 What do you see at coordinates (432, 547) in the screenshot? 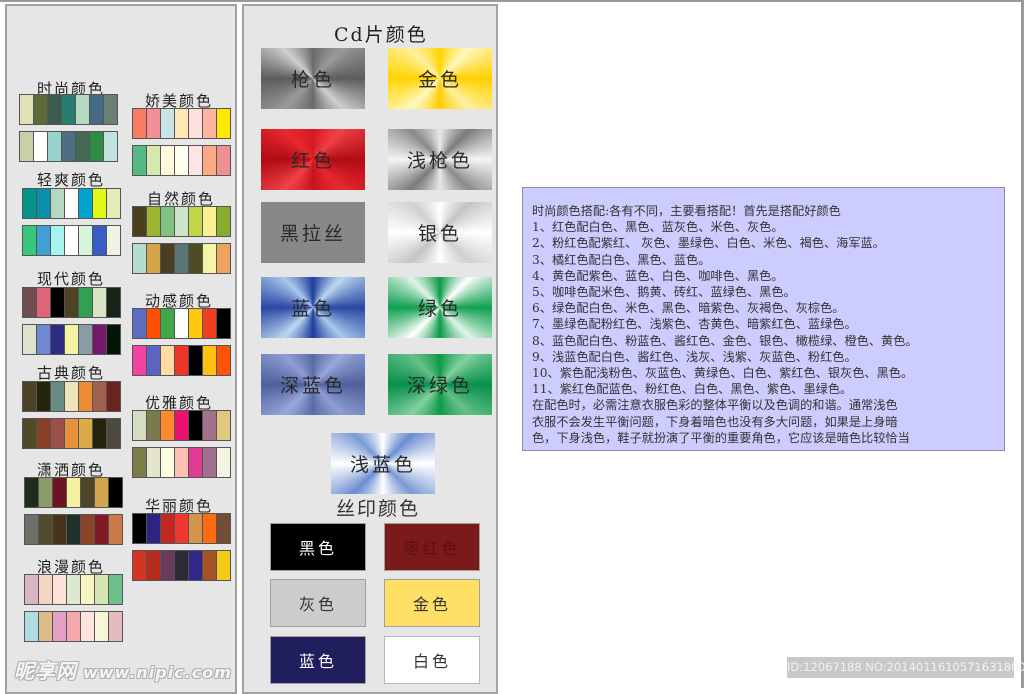
I see `silk-color-tile: 枣红色` at bounding box center [432, 547].